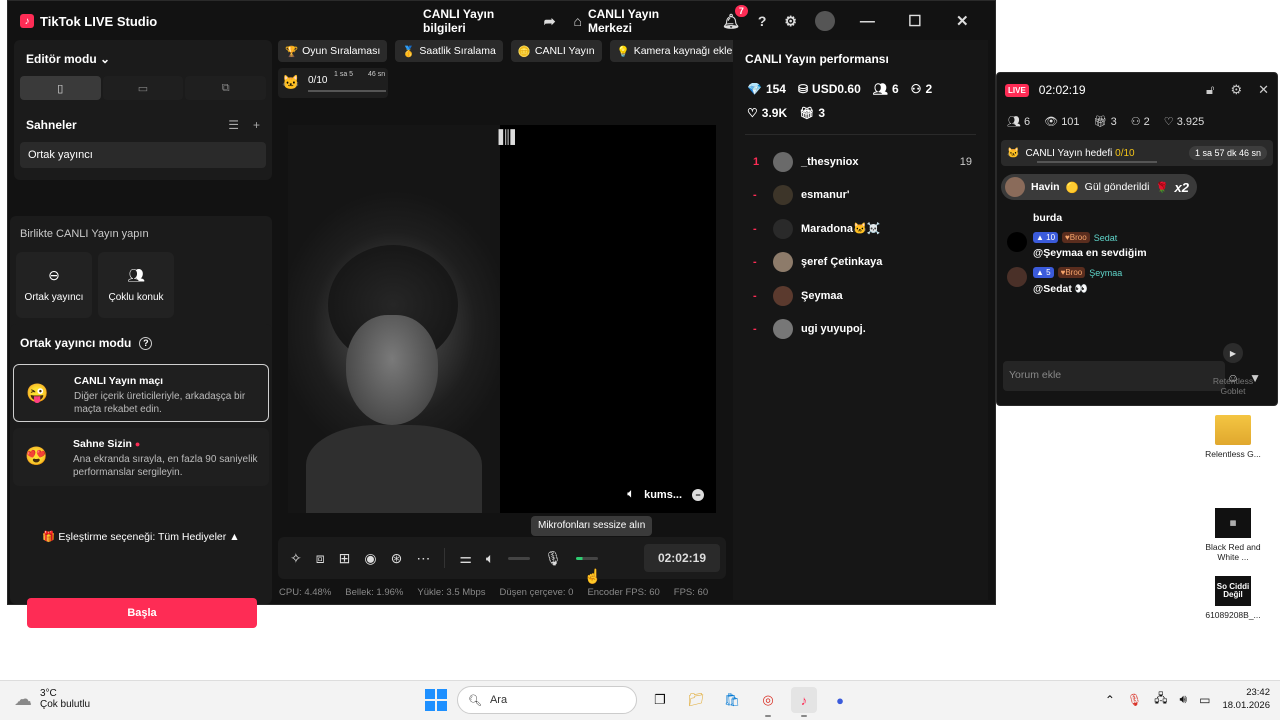 The image size is (1280, 720). I want to click on app-circle-icon: ●, so click(840, 700).